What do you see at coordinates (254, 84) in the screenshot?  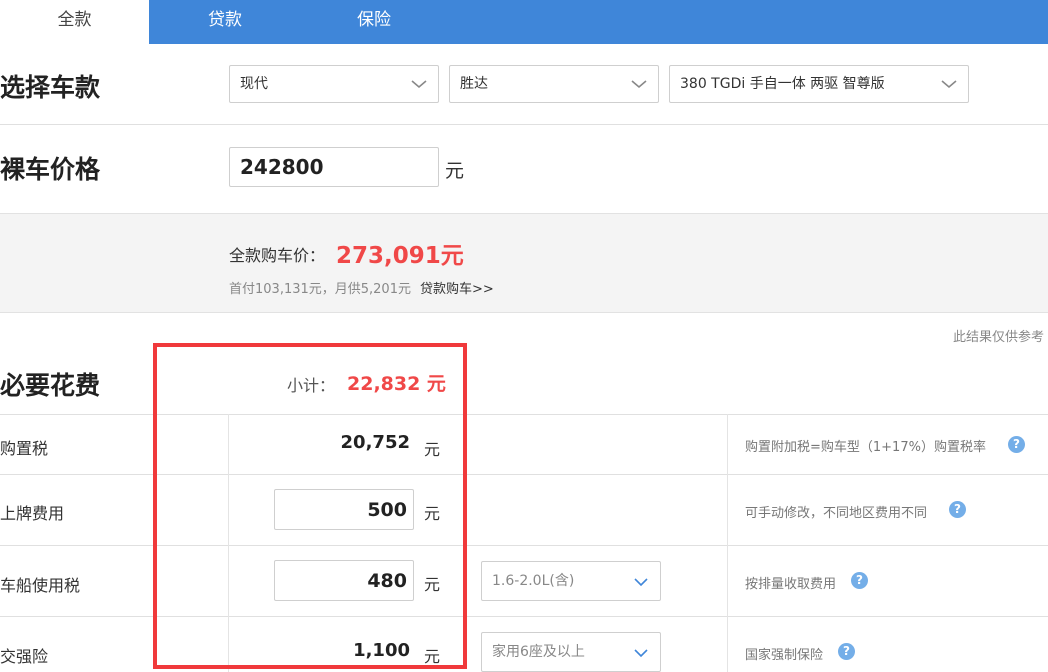 I see `brand-select-value: 现代` at bounding box center [254, 84].